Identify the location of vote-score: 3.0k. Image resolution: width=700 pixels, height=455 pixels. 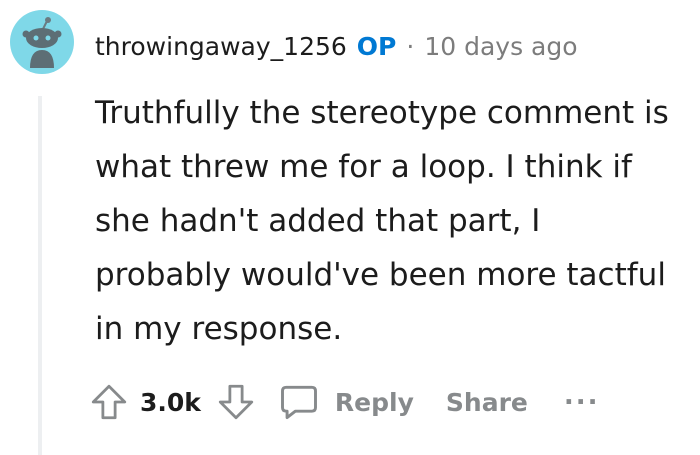
(170, 402).